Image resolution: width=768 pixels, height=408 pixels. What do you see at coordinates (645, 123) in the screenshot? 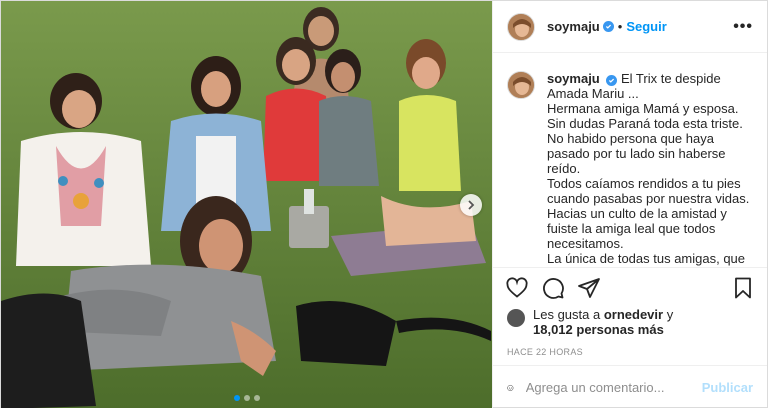
I see `caption-line: Sin dudas Paraná toda esta triste.` at bounding box center [645, 123].